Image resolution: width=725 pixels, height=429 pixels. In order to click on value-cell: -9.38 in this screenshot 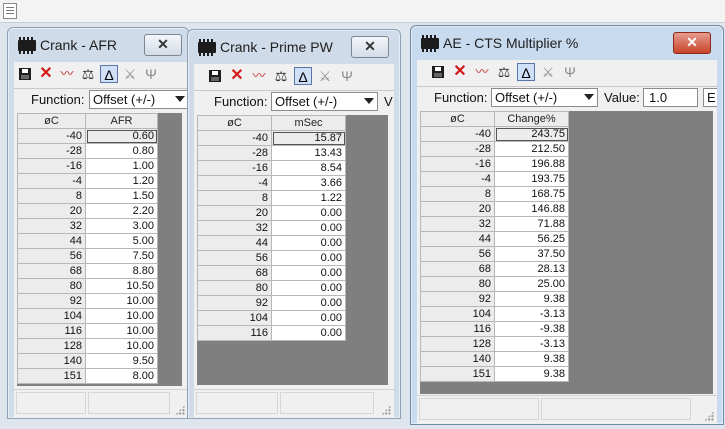, I will do `click(531, 329)`.